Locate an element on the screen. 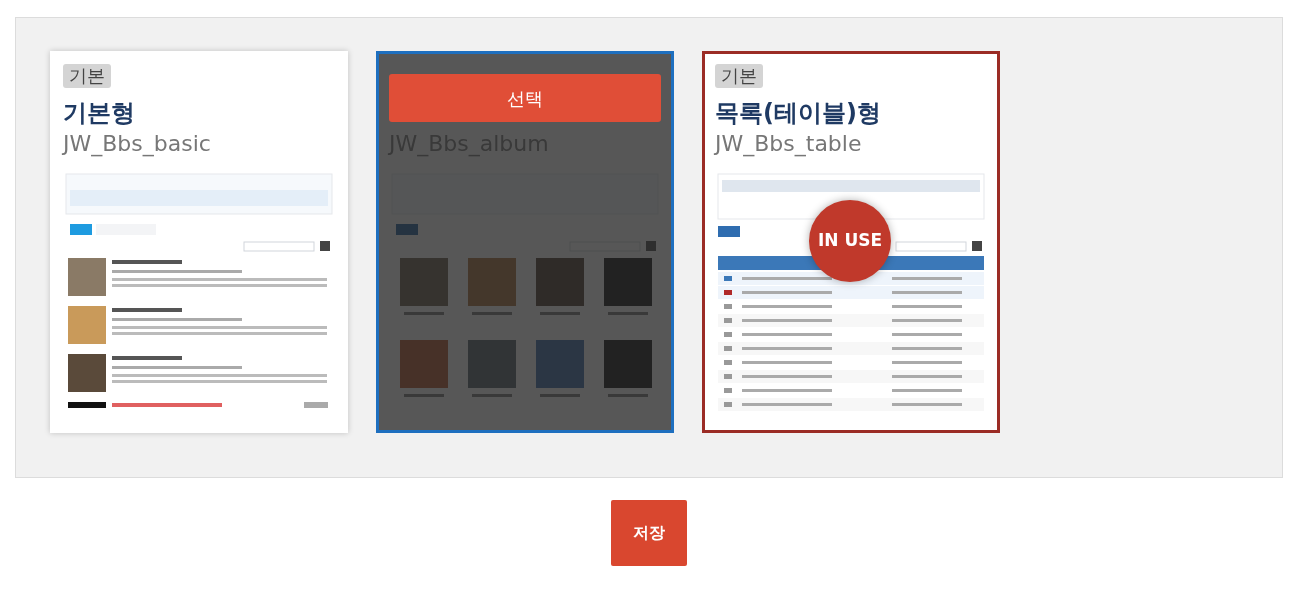 This screenshot has width=1298, height=589. skin-title: 목록(테이블)형 is located at coordinates (798, 113).